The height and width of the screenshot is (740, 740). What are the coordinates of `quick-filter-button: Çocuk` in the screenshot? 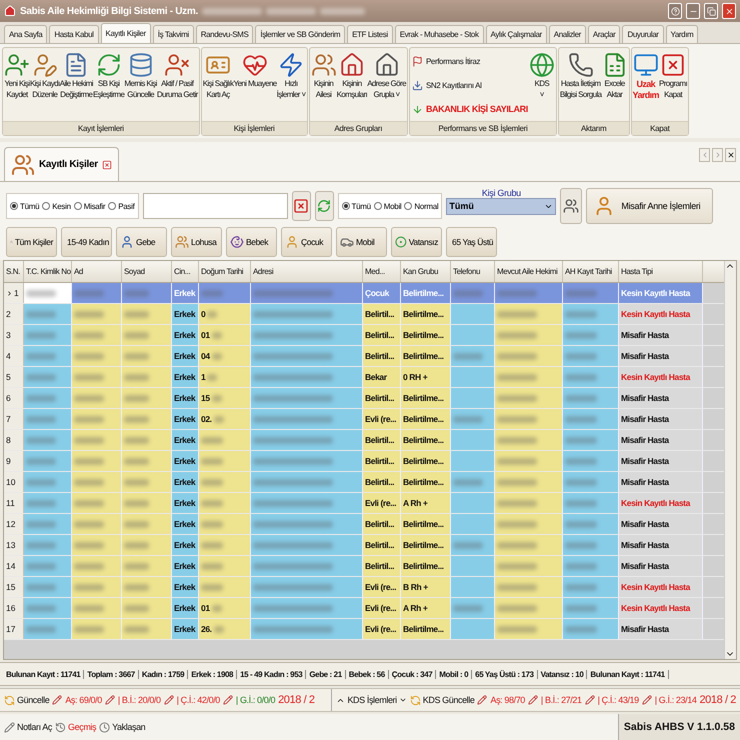 It's located at (306, 242).